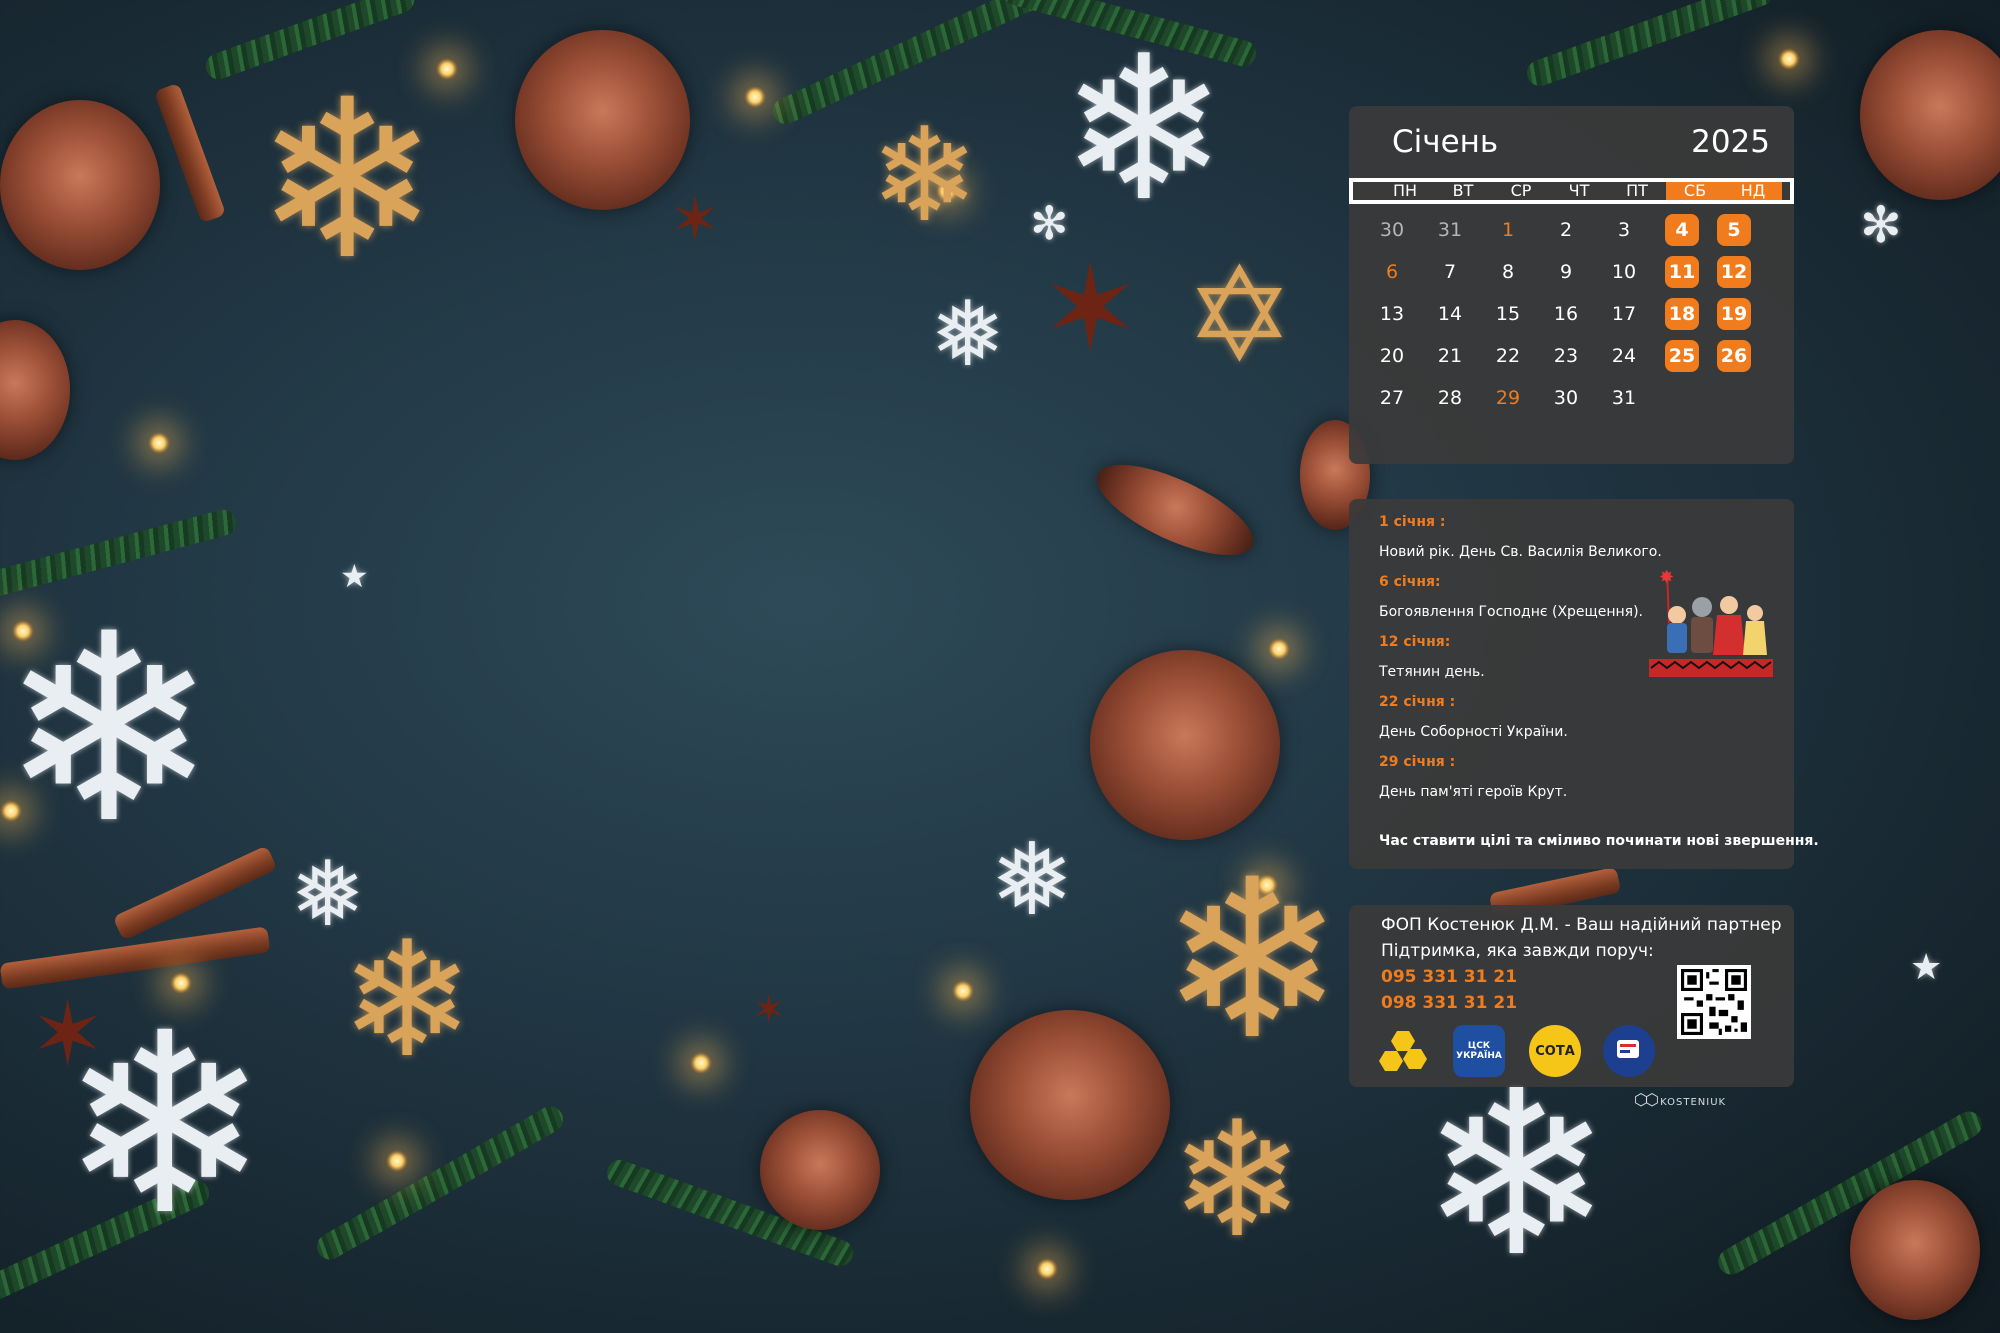 This screenshot has width=2000, height=1333. What do you see at coordinates (1581, 925) in the screenshot?
I see `partner-text: ФОП Костенюк Д.М. - Ваш надійний партнер` at bounding box center [1581, 925].